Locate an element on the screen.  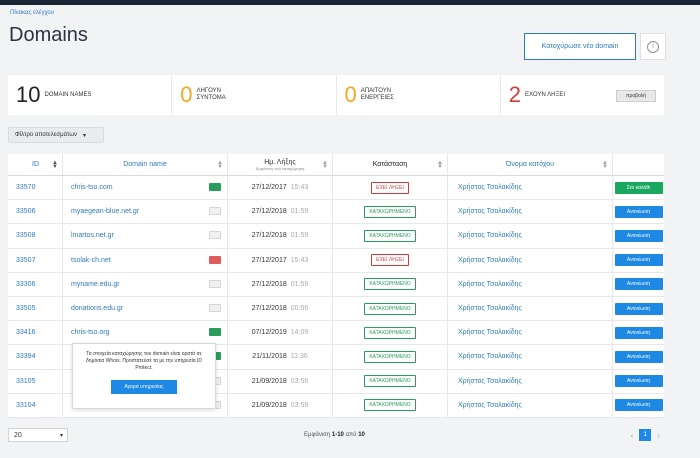
info-icon: i is located at coordinates (653, 46).